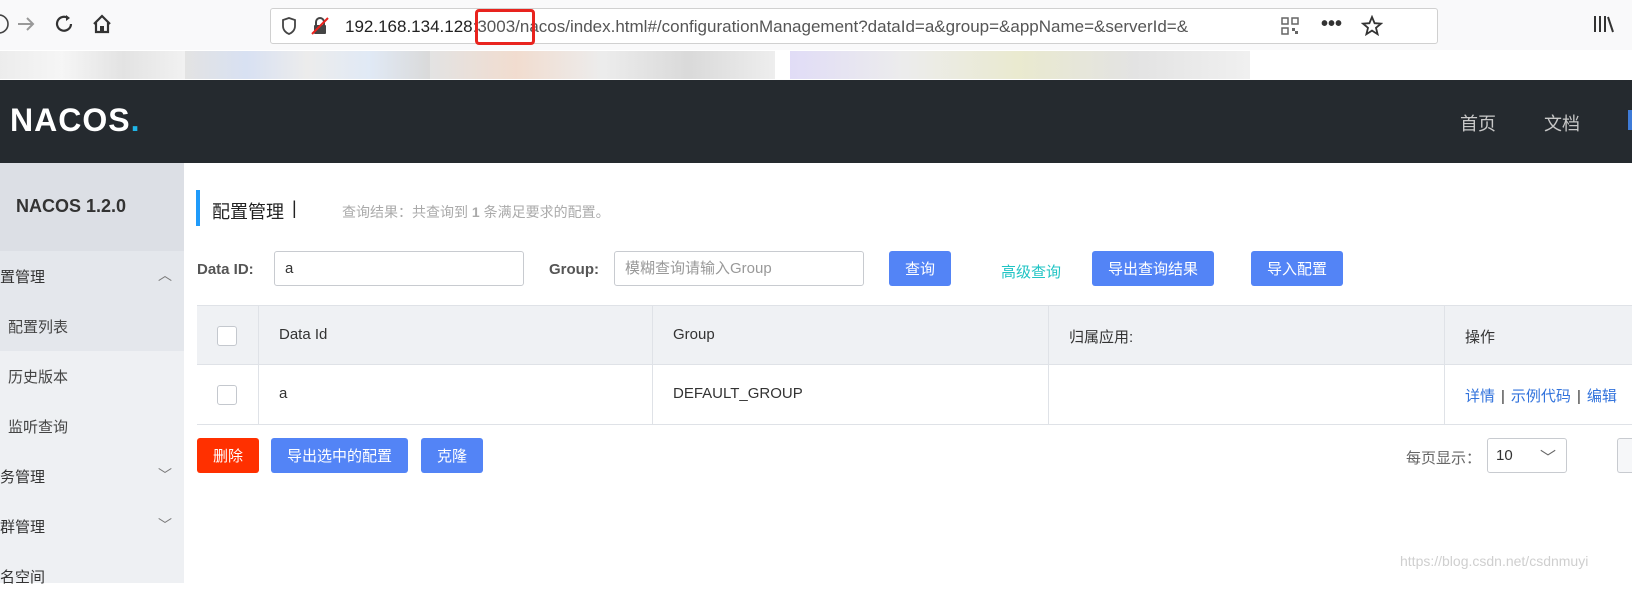  I want to click on bookmark-star-icon, so click(1372, 28).